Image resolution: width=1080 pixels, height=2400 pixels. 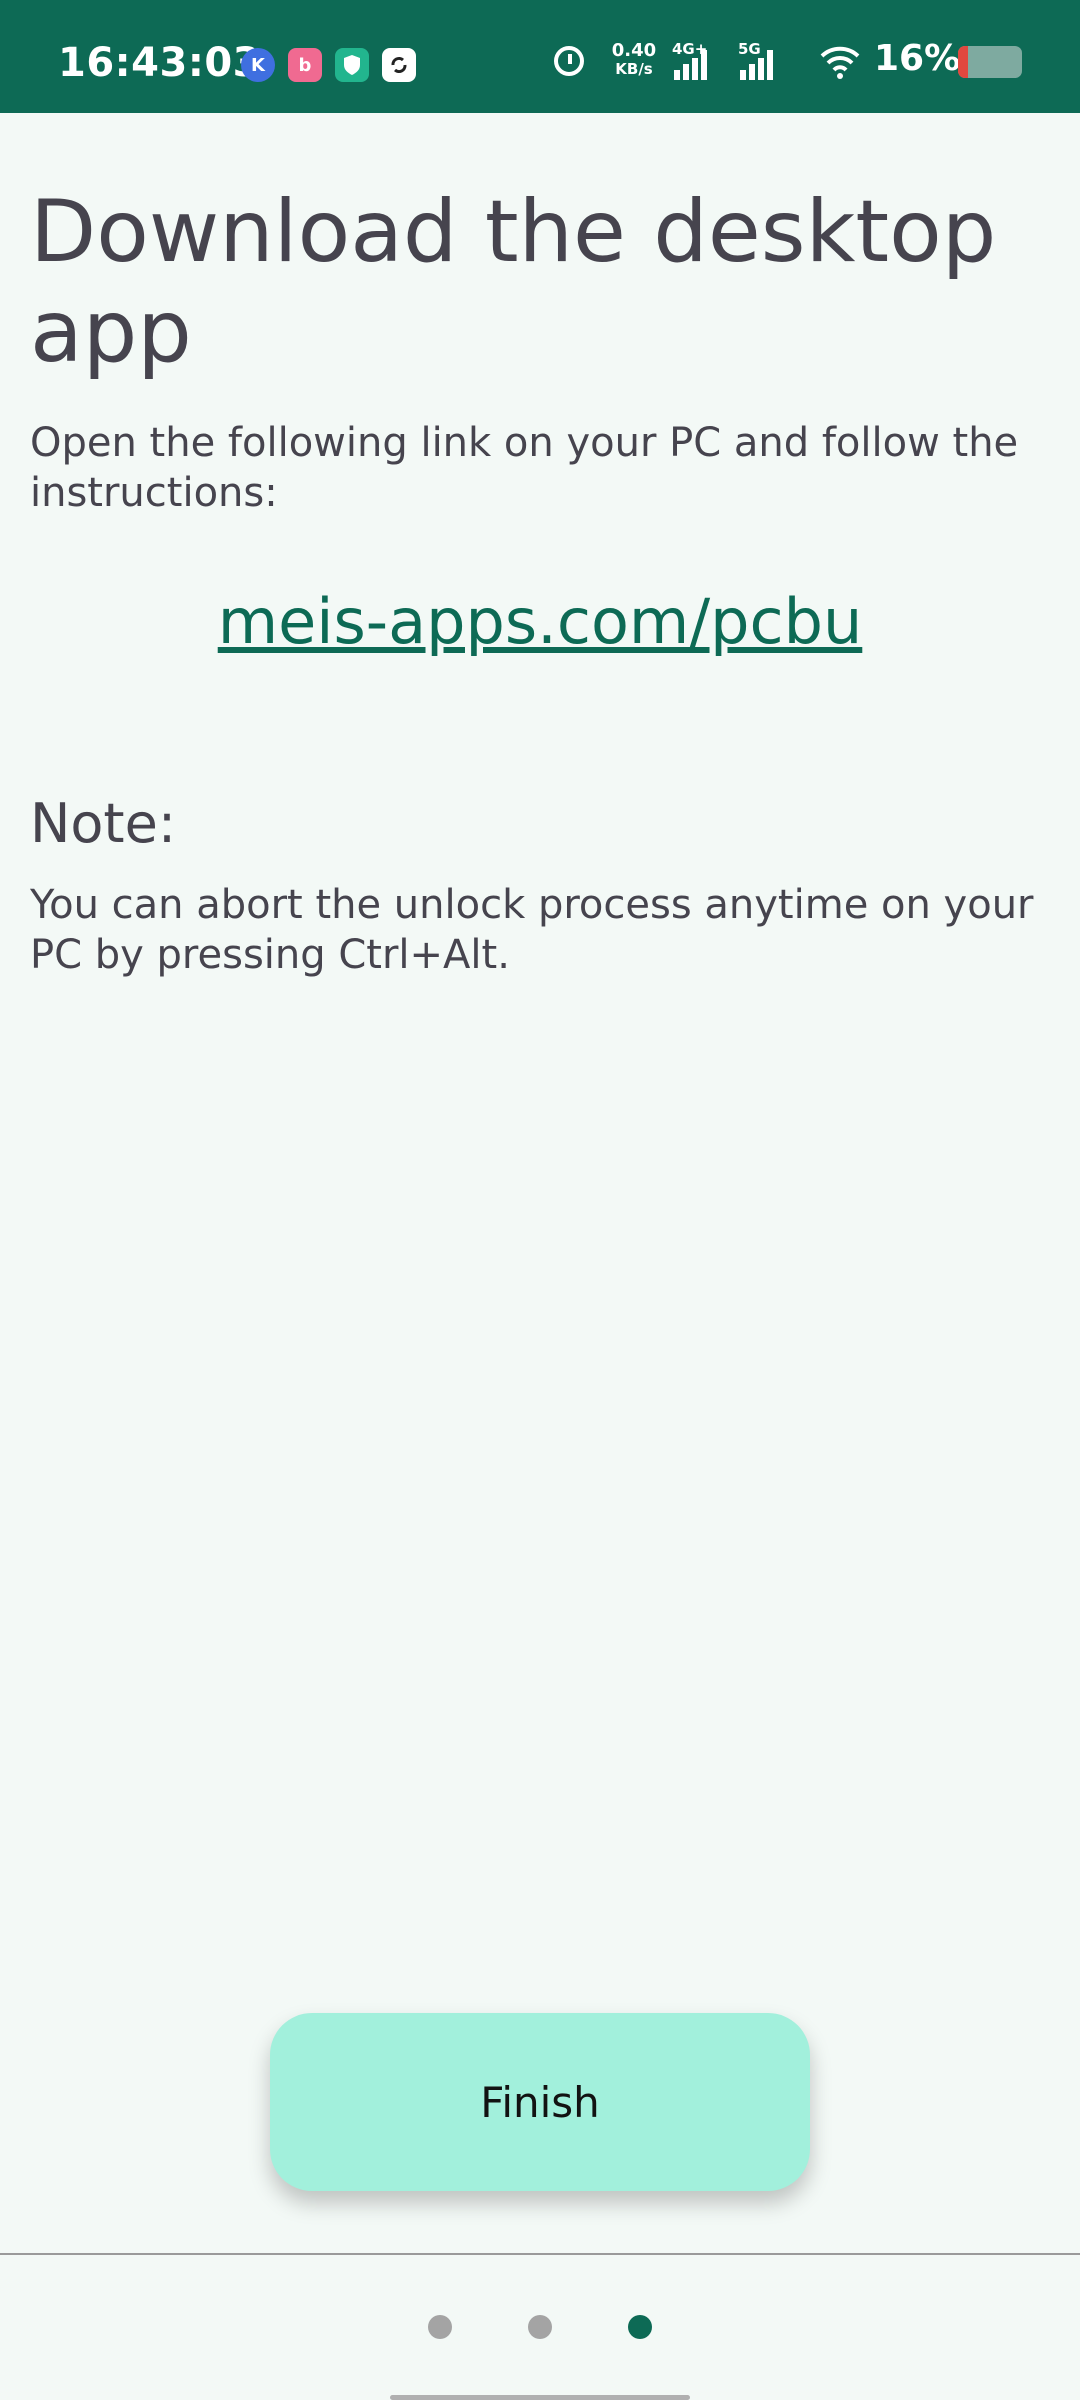 What do you see at coordinates (840, 62) in the screenshot?
I see `wifi-icon` at bounding box center [840, 62].